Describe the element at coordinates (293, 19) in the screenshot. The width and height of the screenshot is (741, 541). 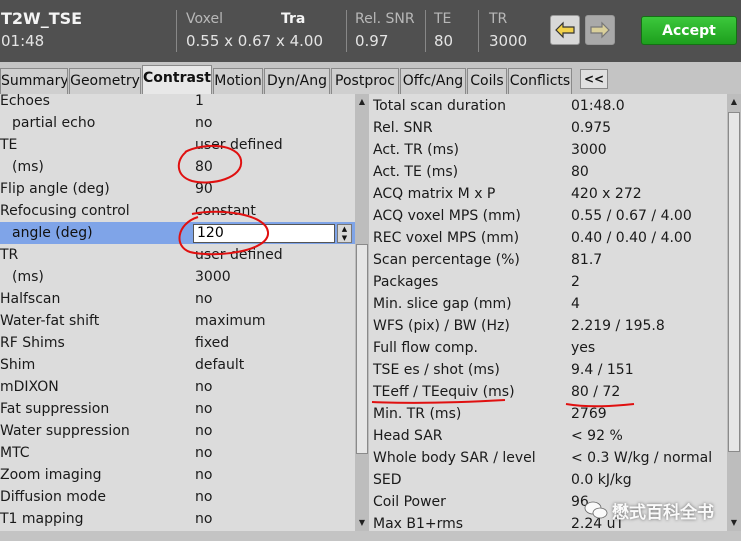
I see `orientation-label: Tra` at that location.